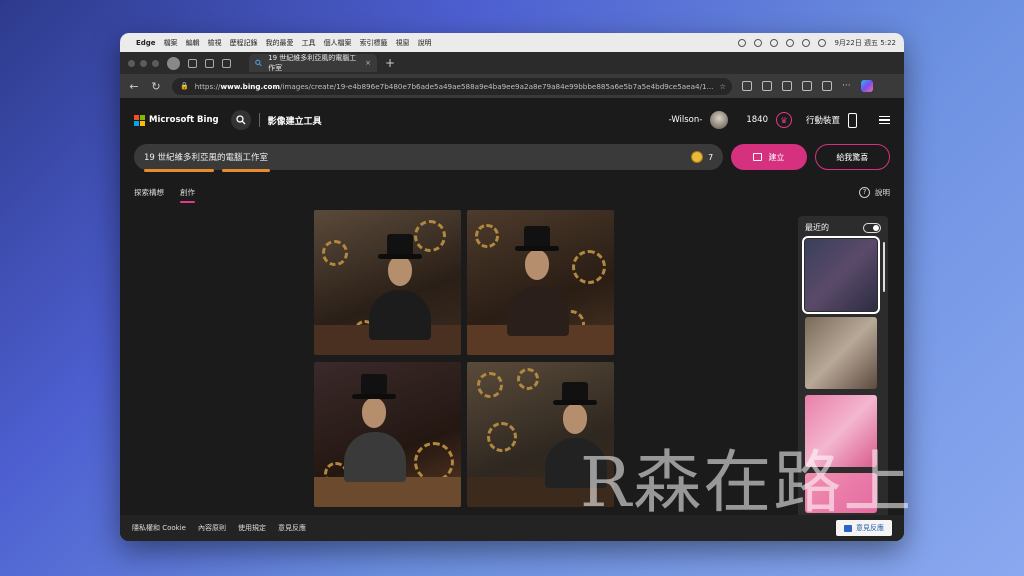  What do you see at coordinates (747, 86) in the screenshot?
I see `extensions-icon` at bounding box center [747, 86].